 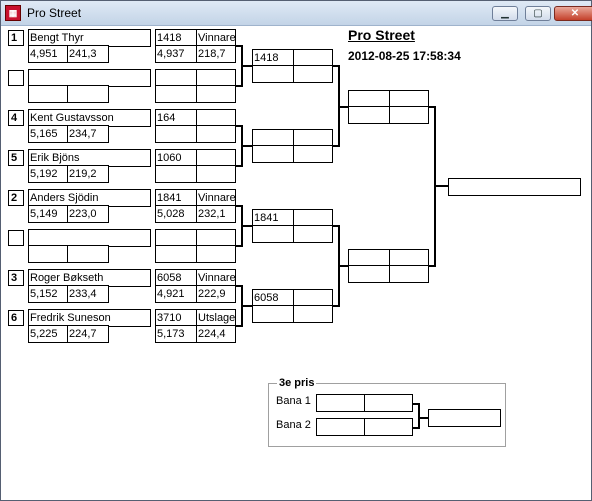 I want to click on seed-number: 3, so click(x=16, y=278).